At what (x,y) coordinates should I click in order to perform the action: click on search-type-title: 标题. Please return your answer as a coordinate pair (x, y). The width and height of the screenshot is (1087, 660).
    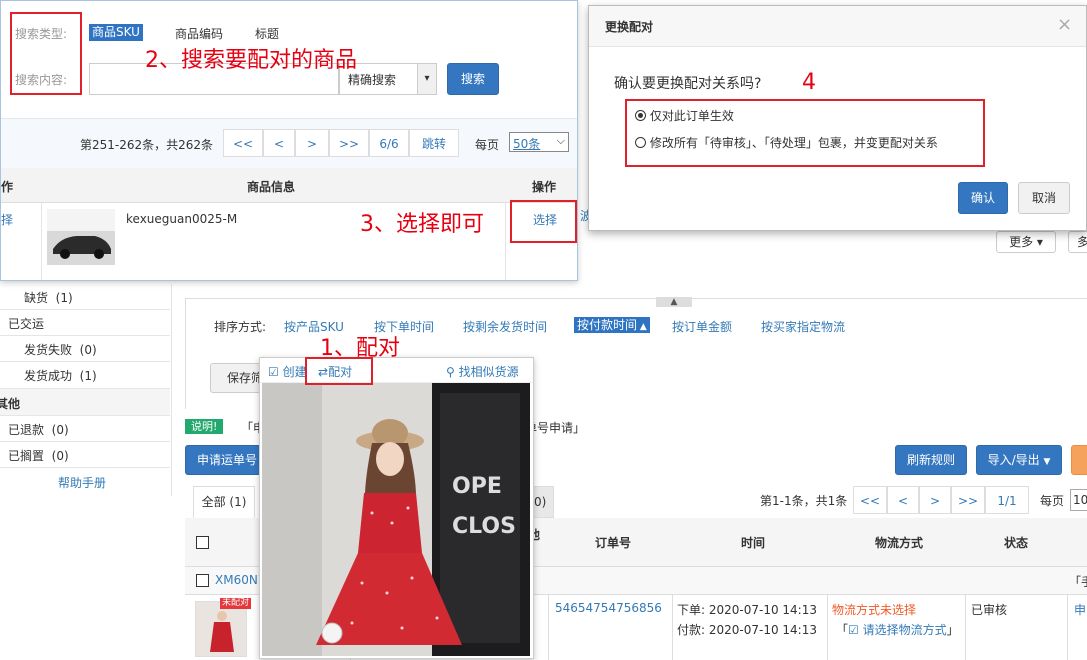
    Looking at the image, I should click on (267, 33).